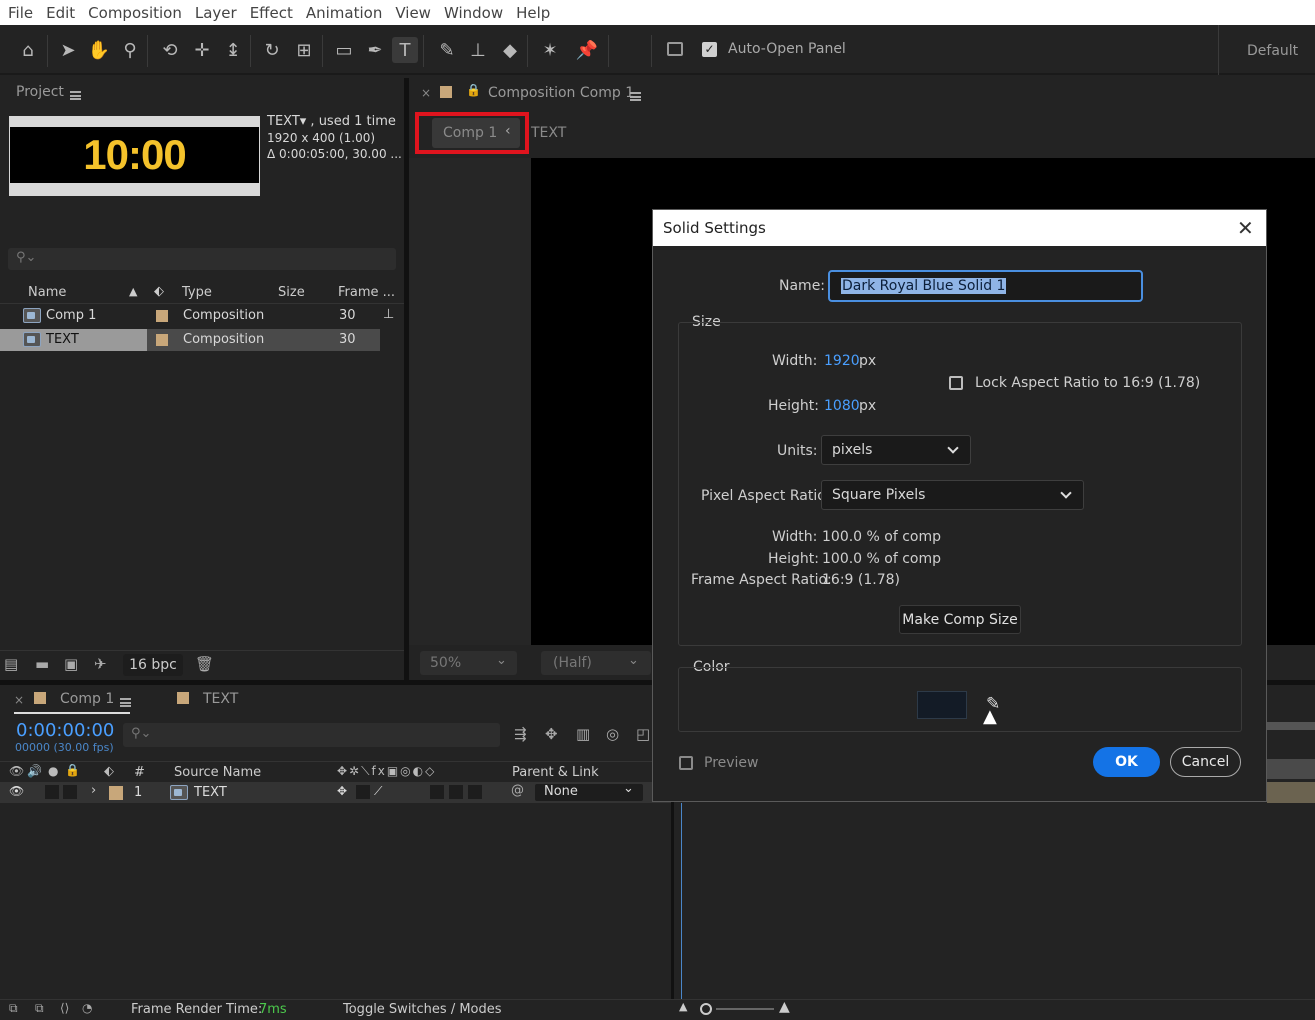 The width and height of the screenshot is (1315, 1020). Describe the element at coordinates (561, 93) in the screenshot. I see `composition-tab-title: Composition Comp 1` at that location.